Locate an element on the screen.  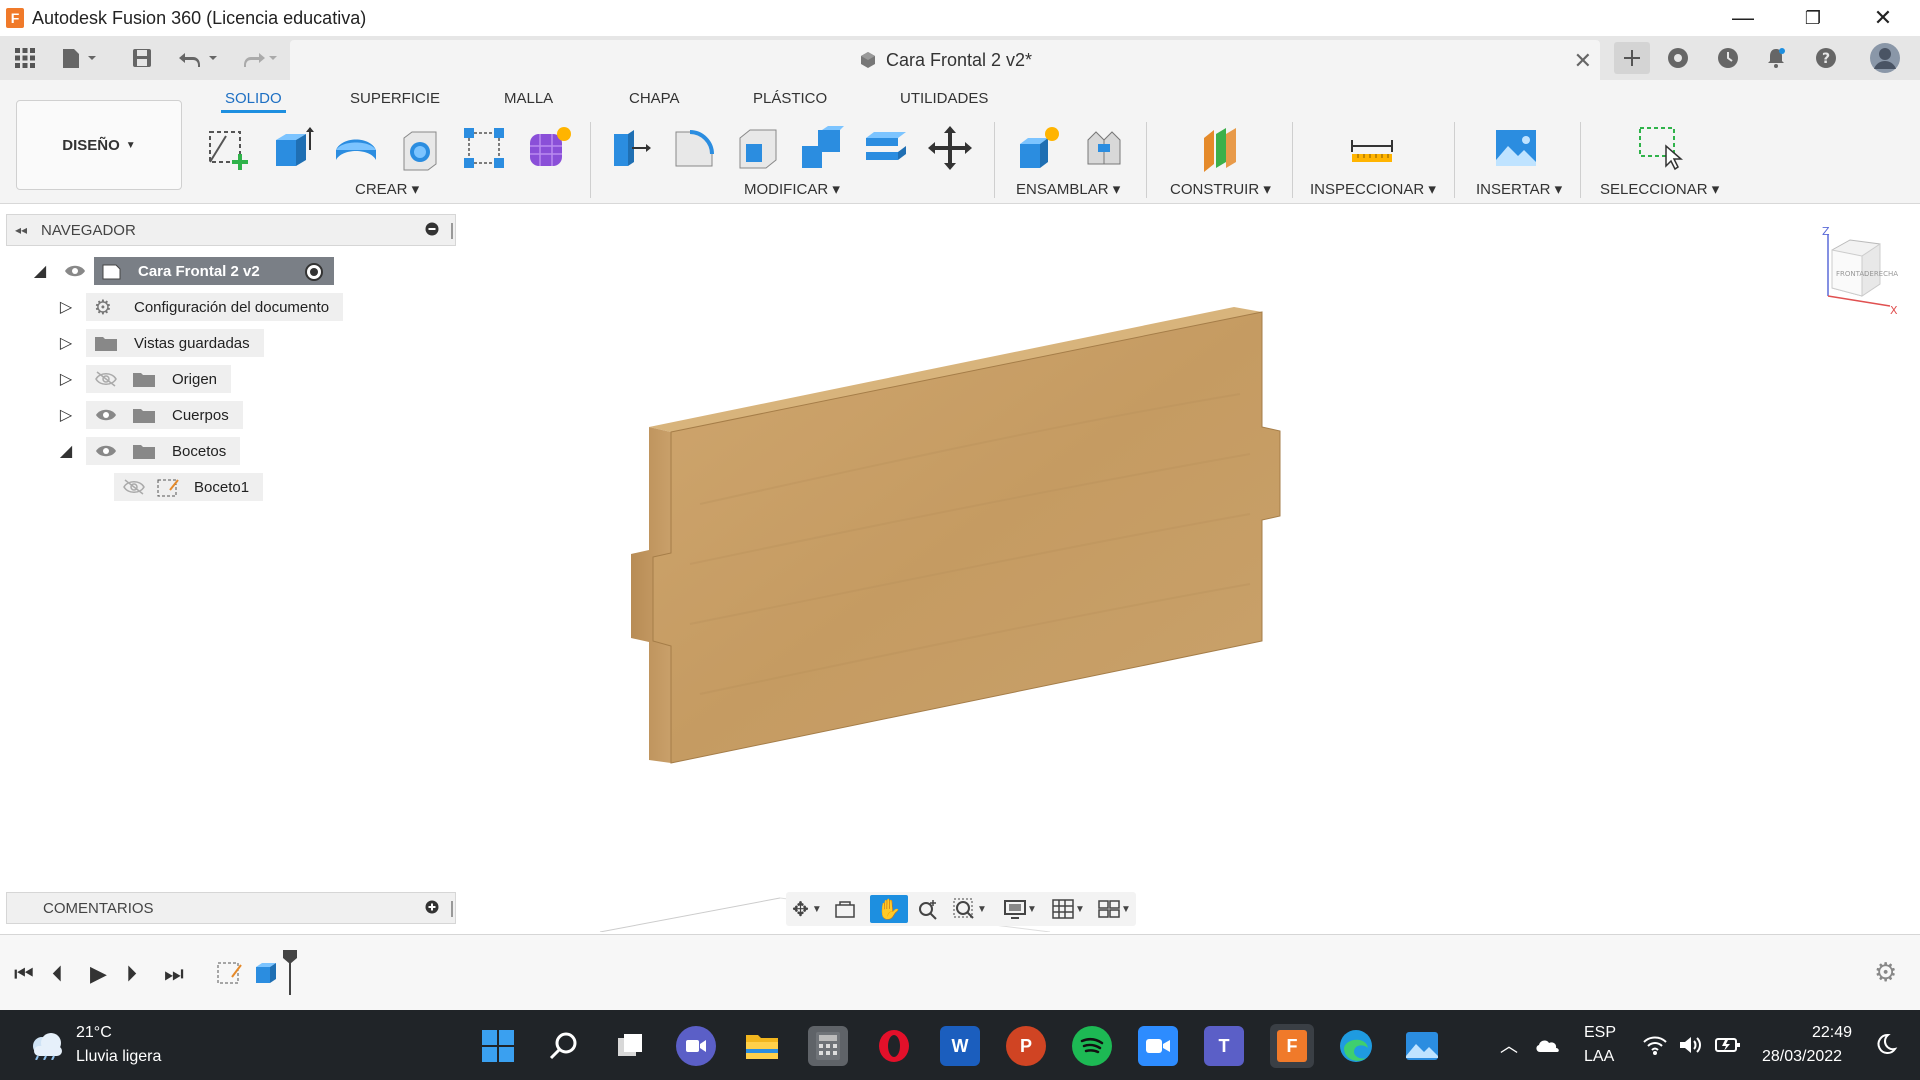
tree-item-document-settings: ▷ ⚙ Configuración del documento is located at coordinates (200, 307).